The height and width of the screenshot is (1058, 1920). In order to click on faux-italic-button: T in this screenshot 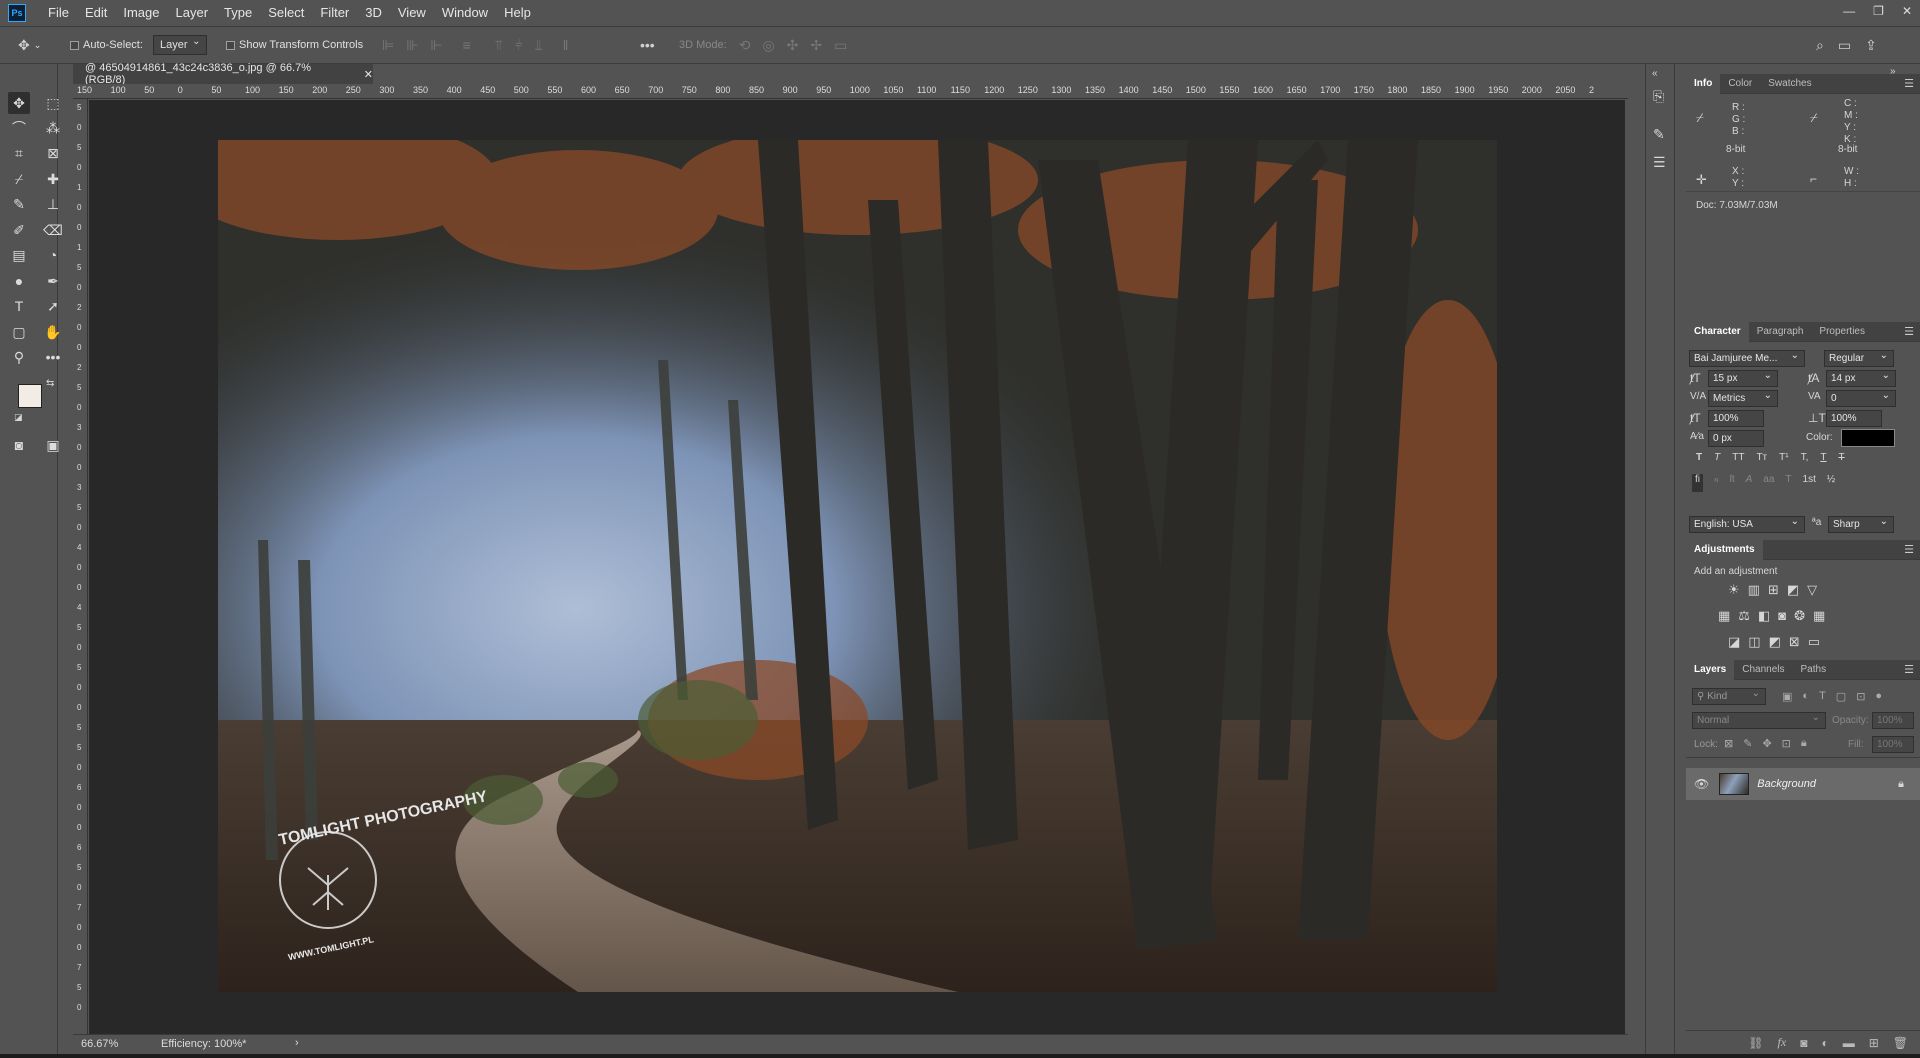, I will do `click(1717, 461)`.